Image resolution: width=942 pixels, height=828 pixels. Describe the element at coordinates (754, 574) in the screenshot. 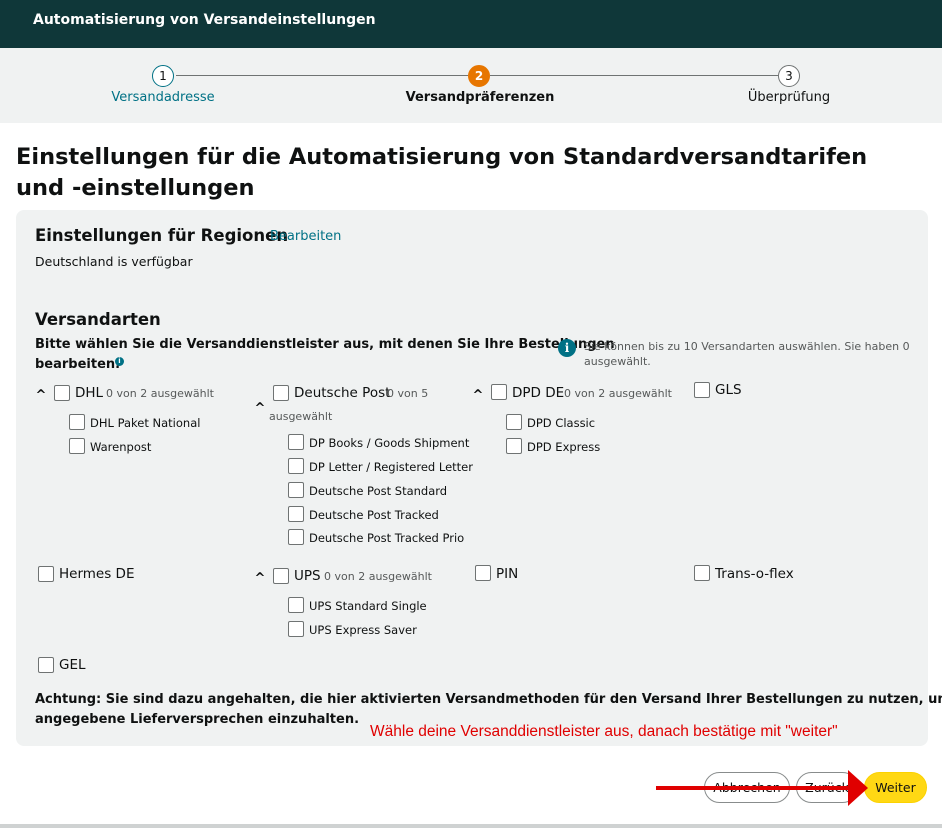

I see `trans-o-flex-label: Trans-o-flex` at that location.